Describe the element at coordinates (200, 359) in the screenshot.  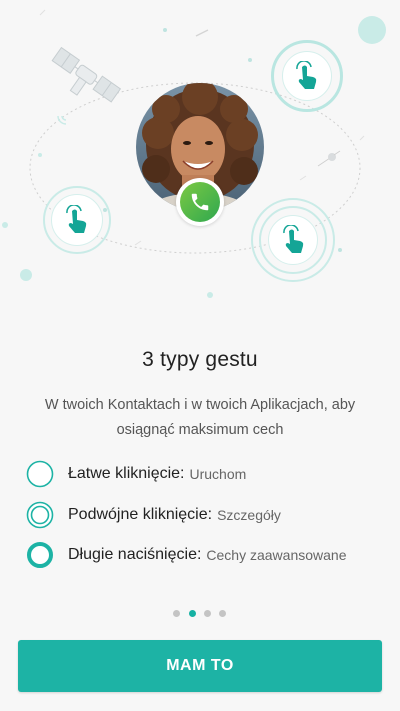
I see `page-title: 3 typy gestu` at that location.